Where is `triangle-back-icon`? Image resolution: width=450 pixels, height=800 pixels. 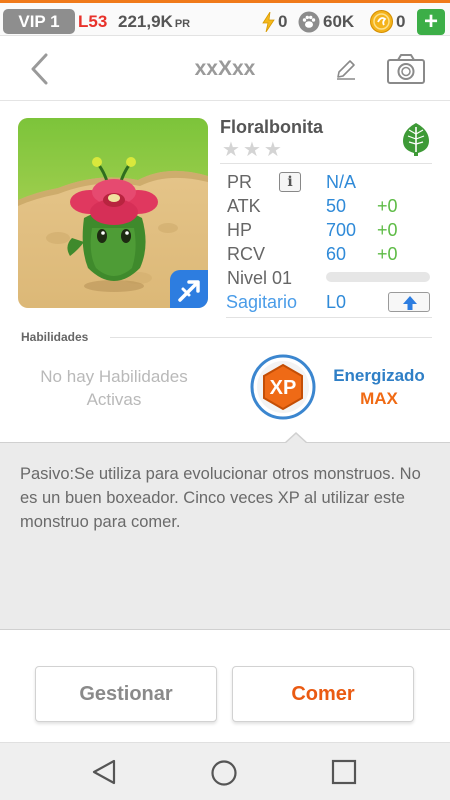 triangle-back-icon is located at coordinates (104, 772).